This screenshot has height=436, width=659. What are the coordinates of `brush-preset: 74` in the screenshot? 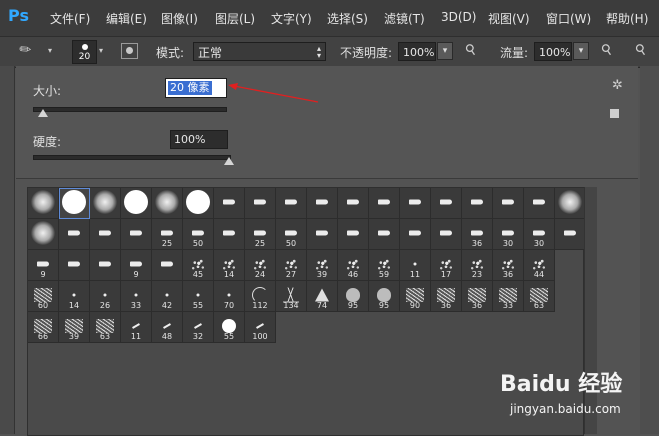 It's located at (322, 296).